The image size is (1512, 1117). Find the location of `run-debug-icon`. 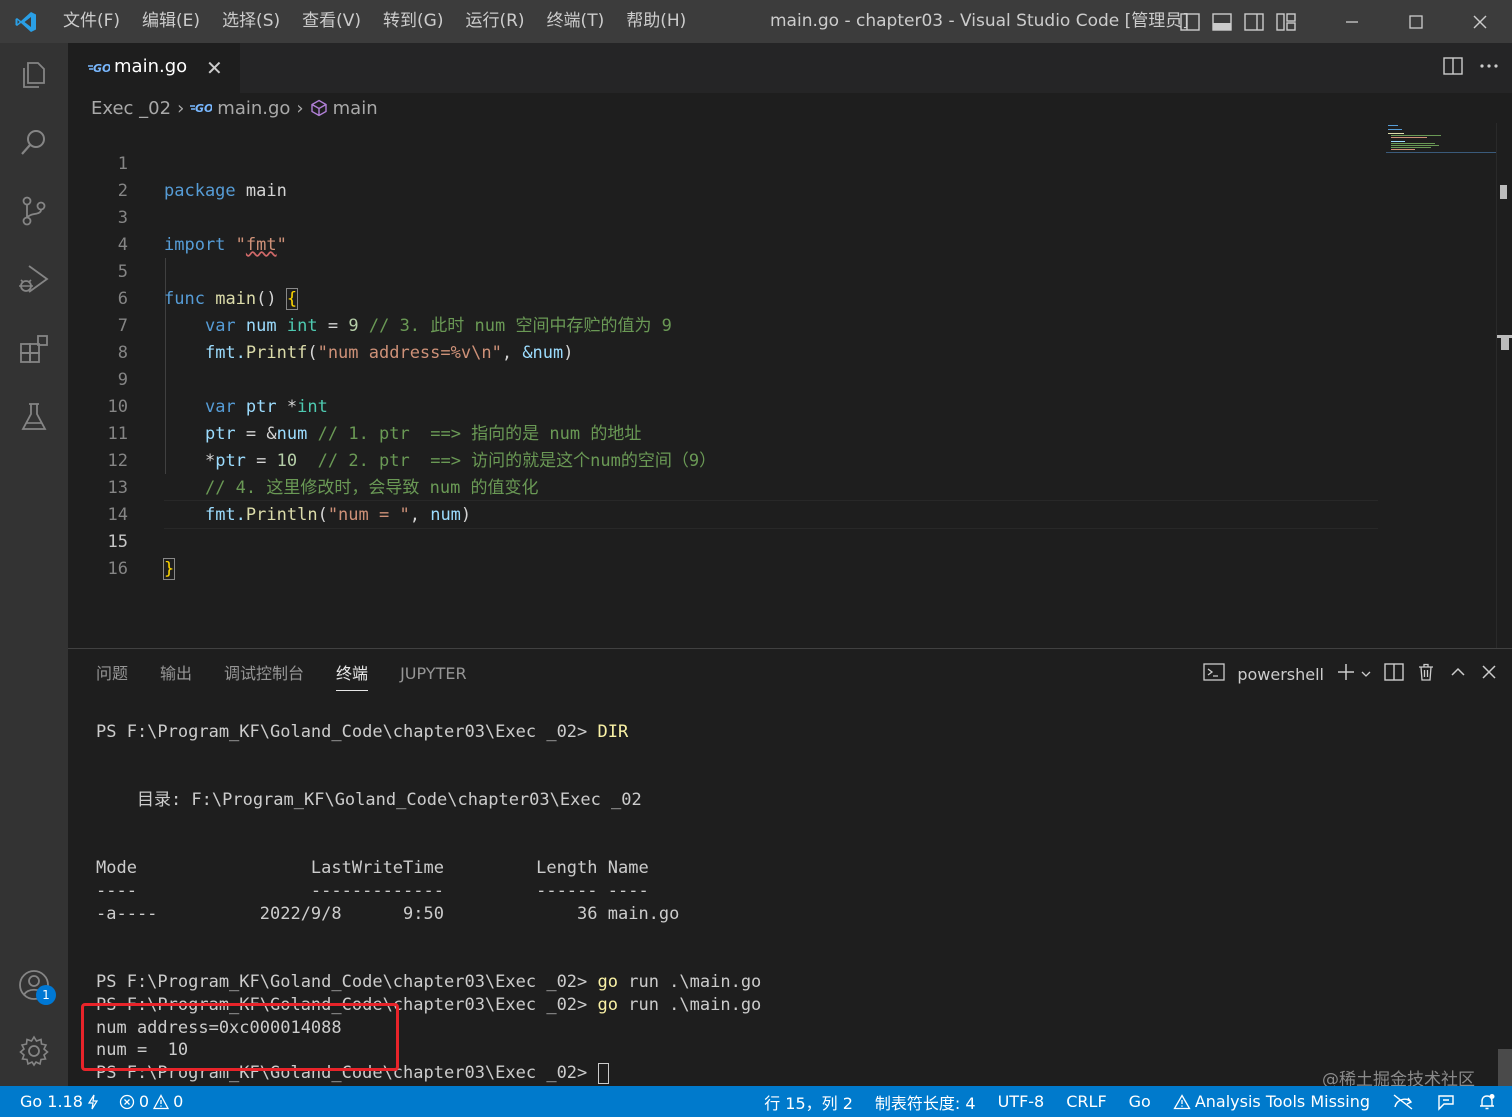

run-debug-icon is located at coordinates (34, 279).